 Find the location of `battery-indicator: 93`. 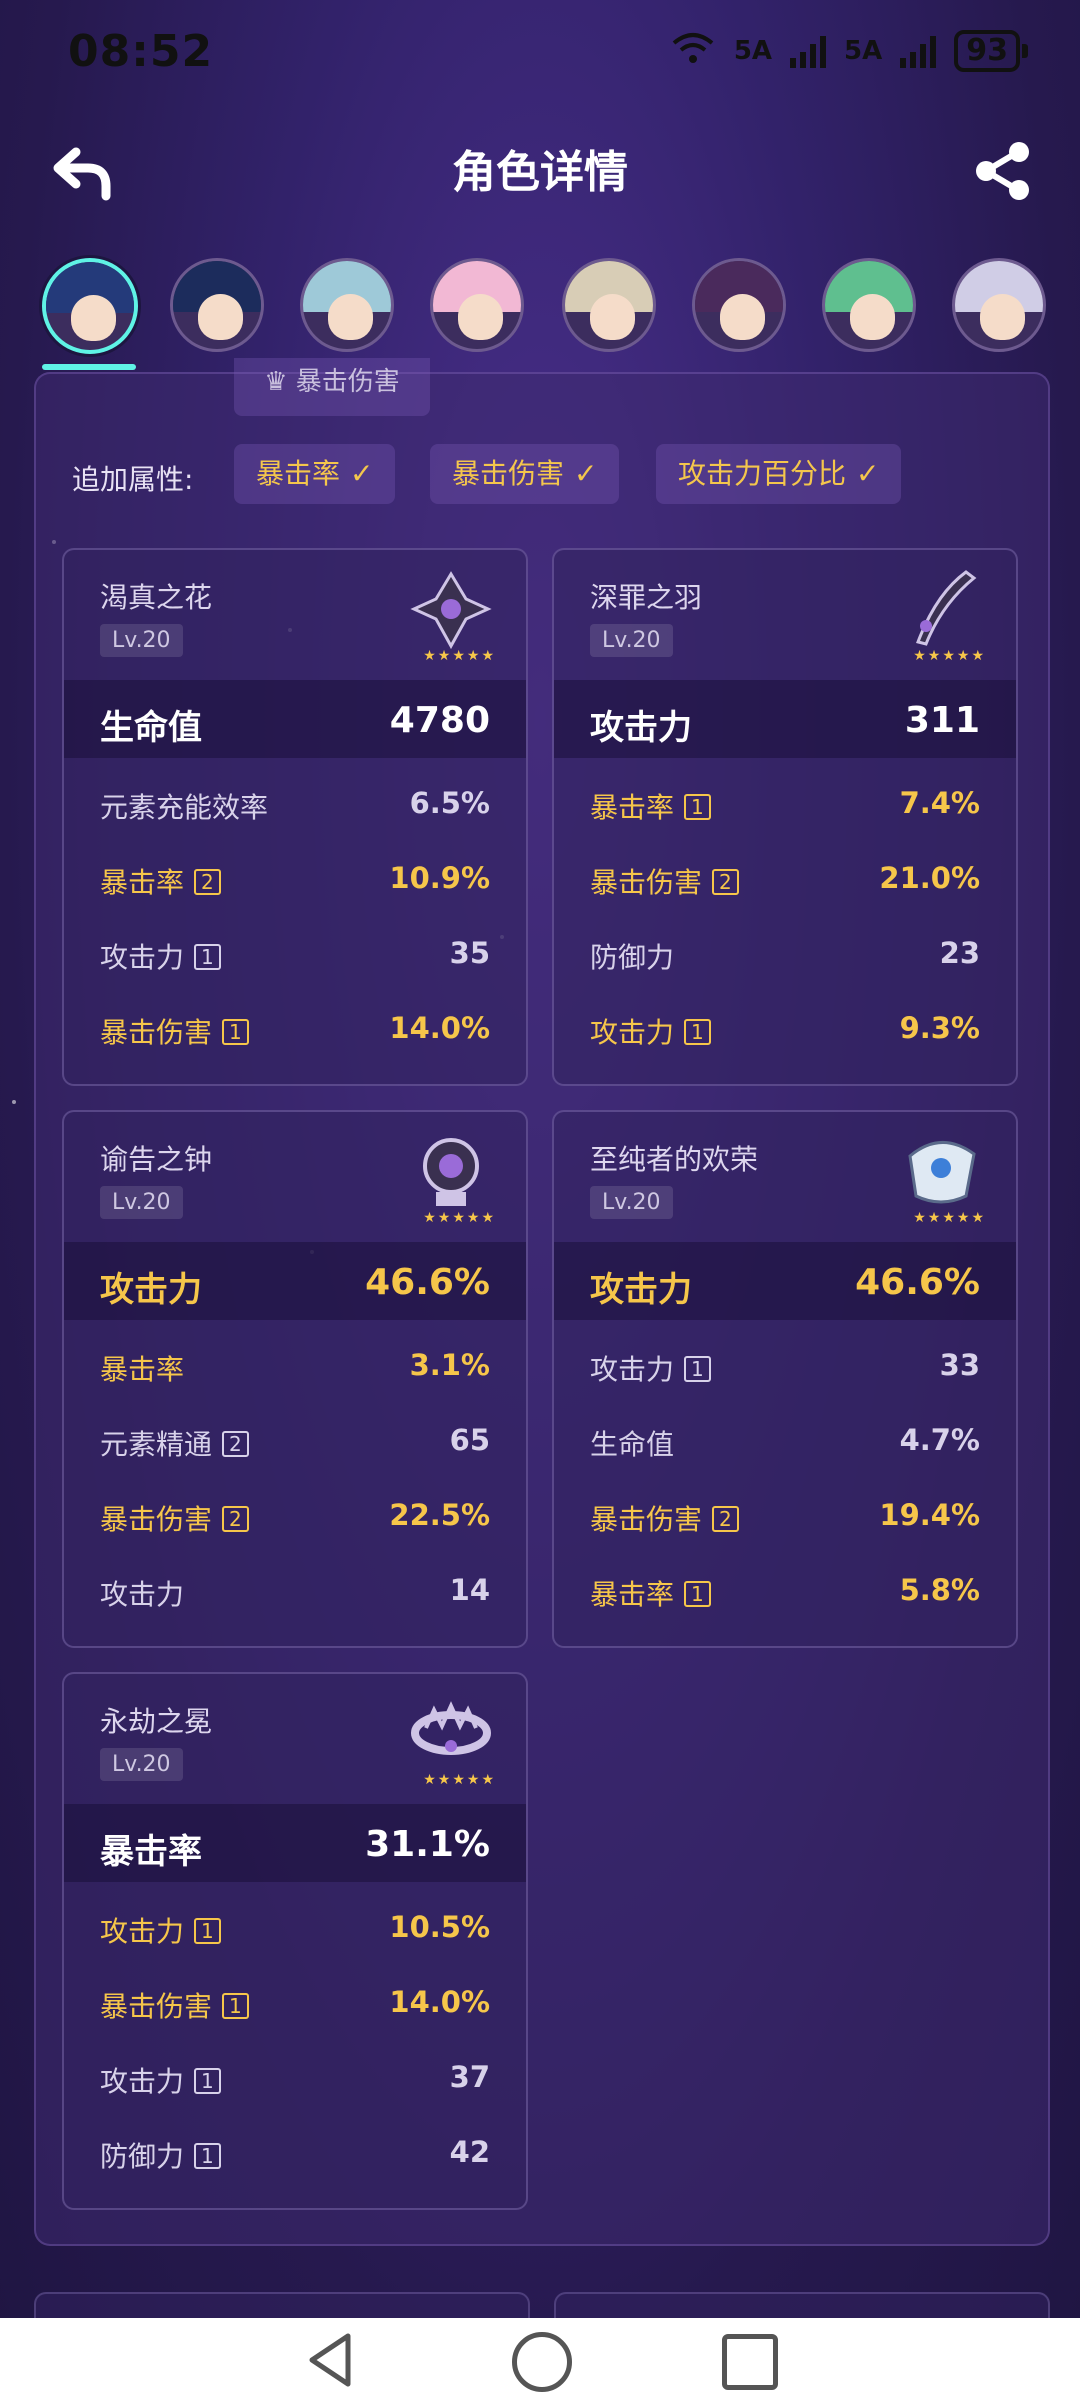

battery-indicator: 93 is located at coordinates (991, 51).